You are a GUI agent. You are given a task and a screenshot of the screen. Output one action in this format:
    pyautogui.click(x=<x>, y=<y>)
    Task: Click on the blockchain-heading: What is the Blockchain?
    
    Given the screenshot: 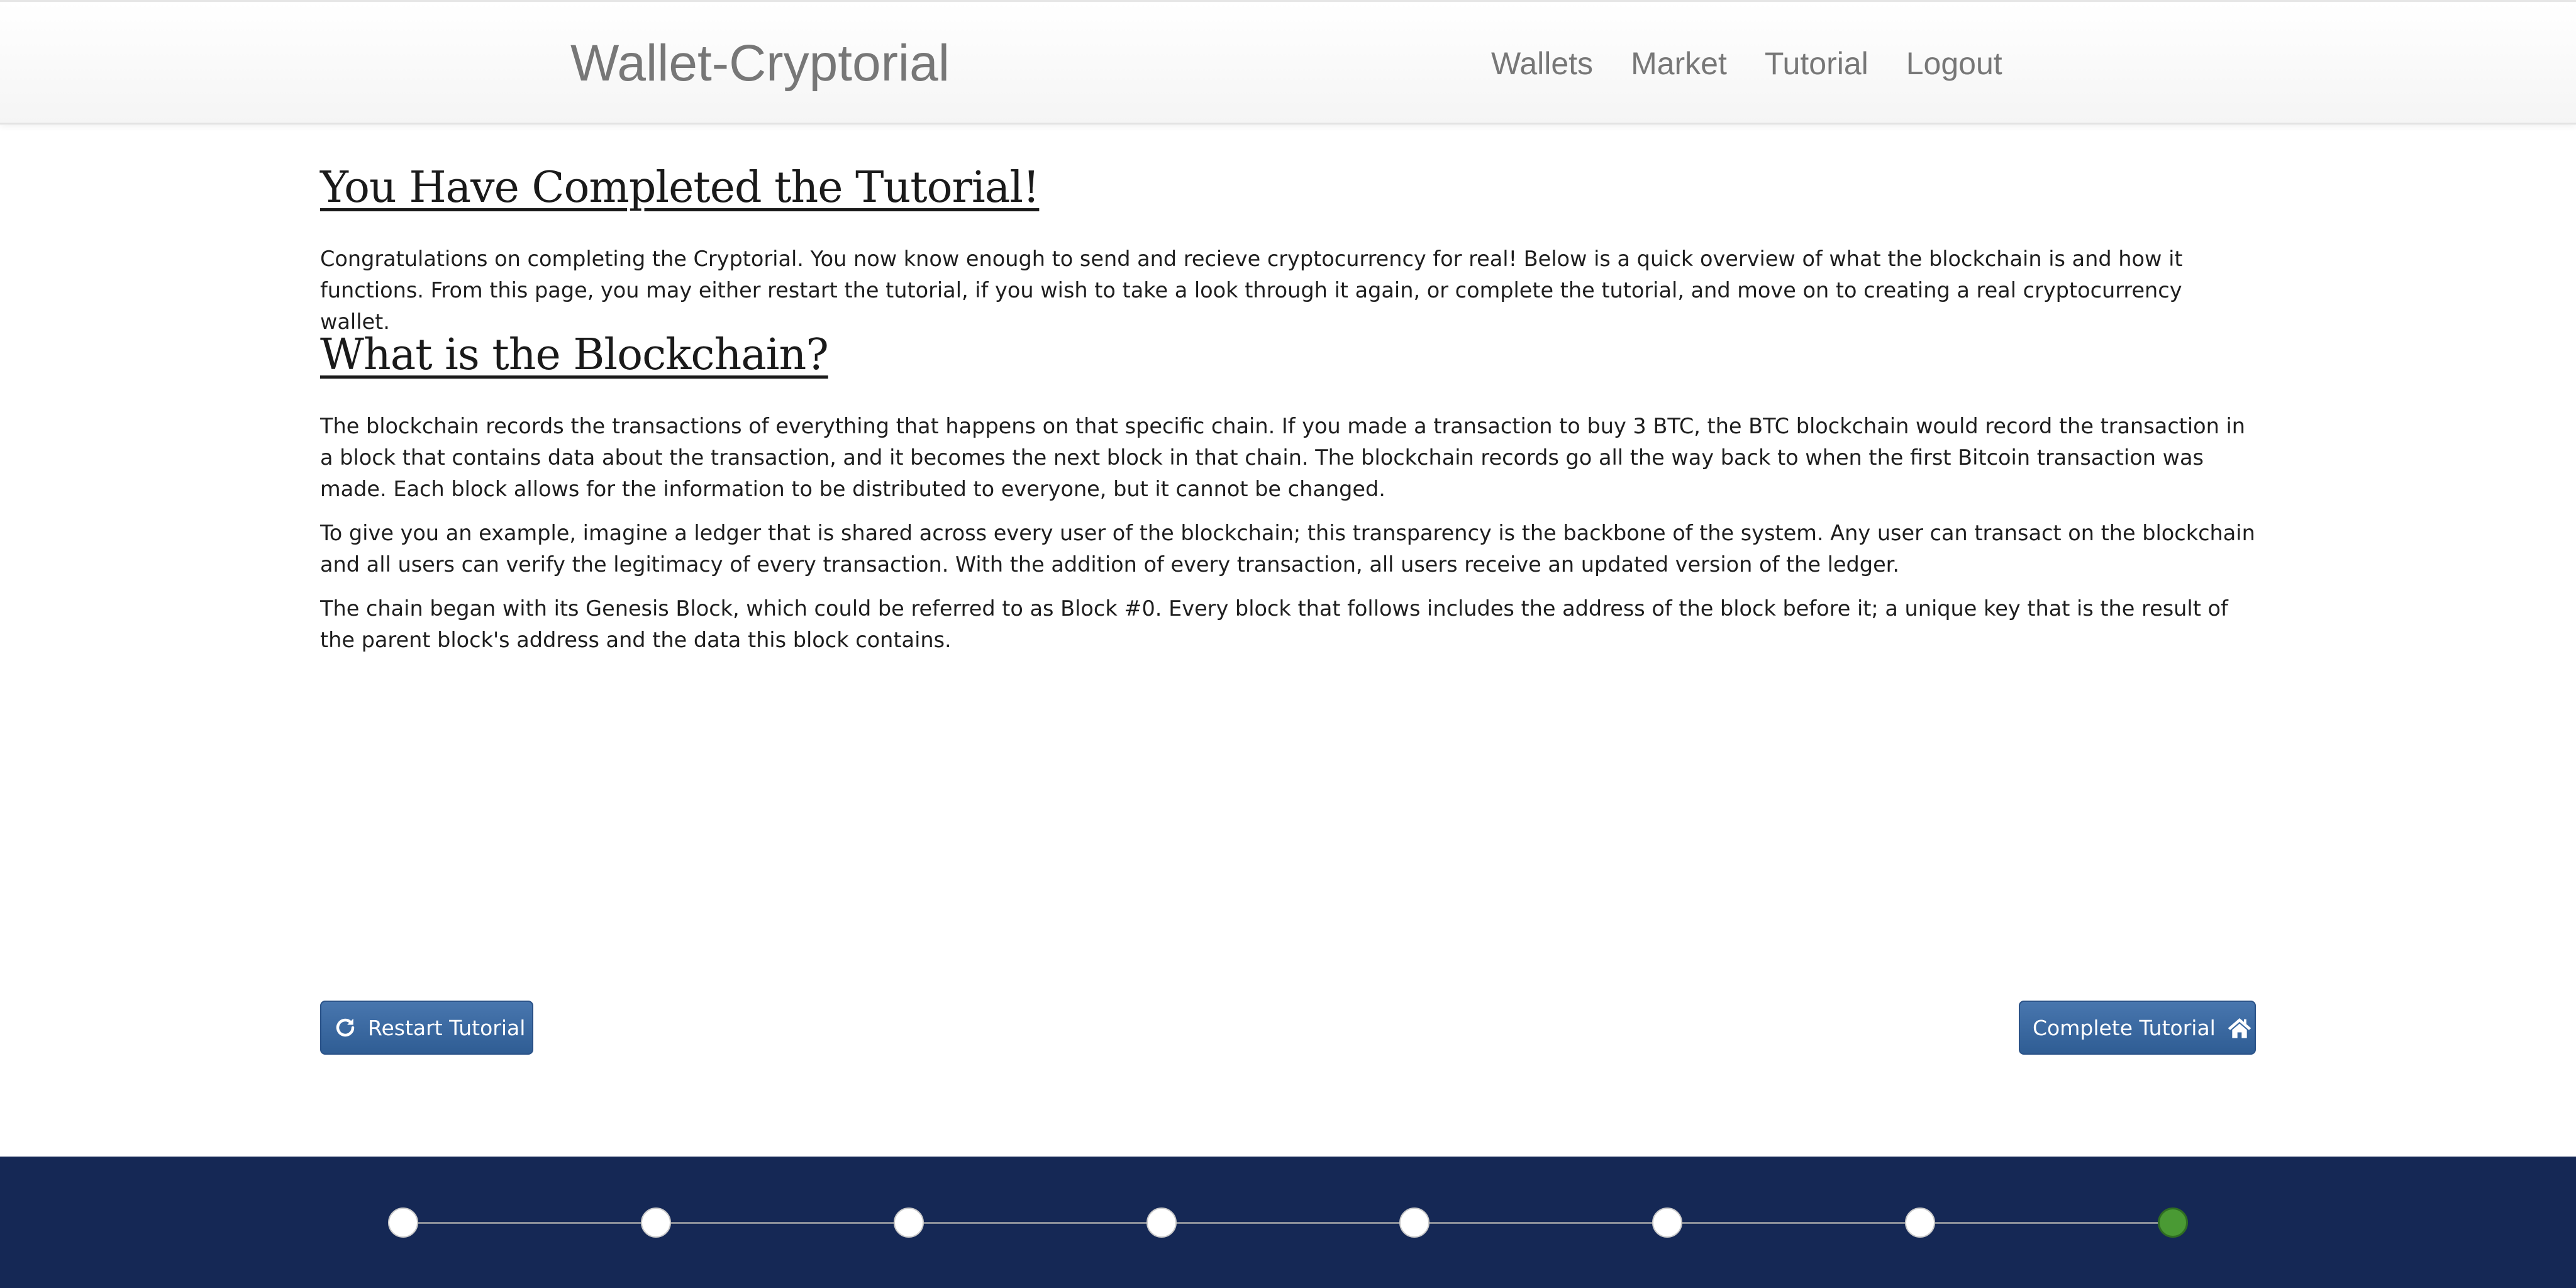 What is the action you would take?
    pyautogui.click(x=574, y=355)
    